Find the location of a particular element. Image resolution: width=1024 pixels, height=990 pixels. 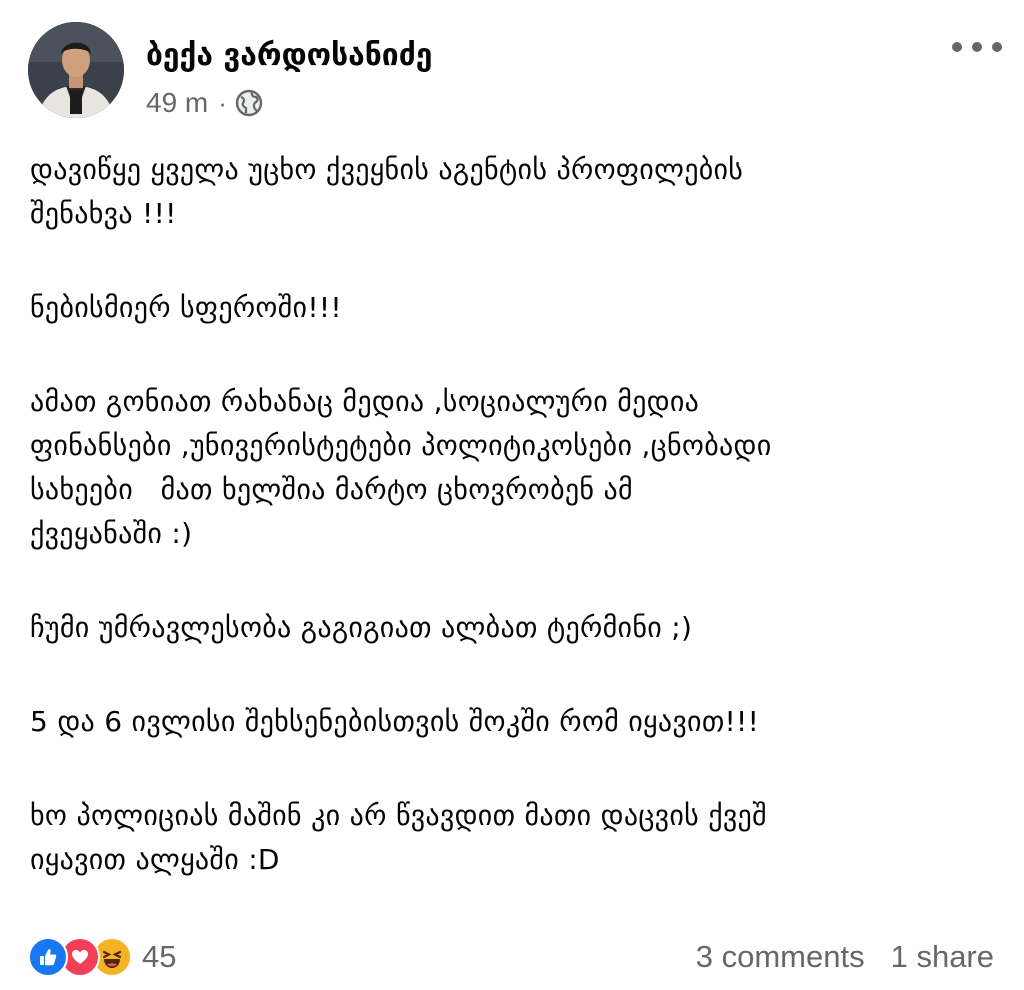

post-meta: 49 m · is located at coordinates (204, 103).